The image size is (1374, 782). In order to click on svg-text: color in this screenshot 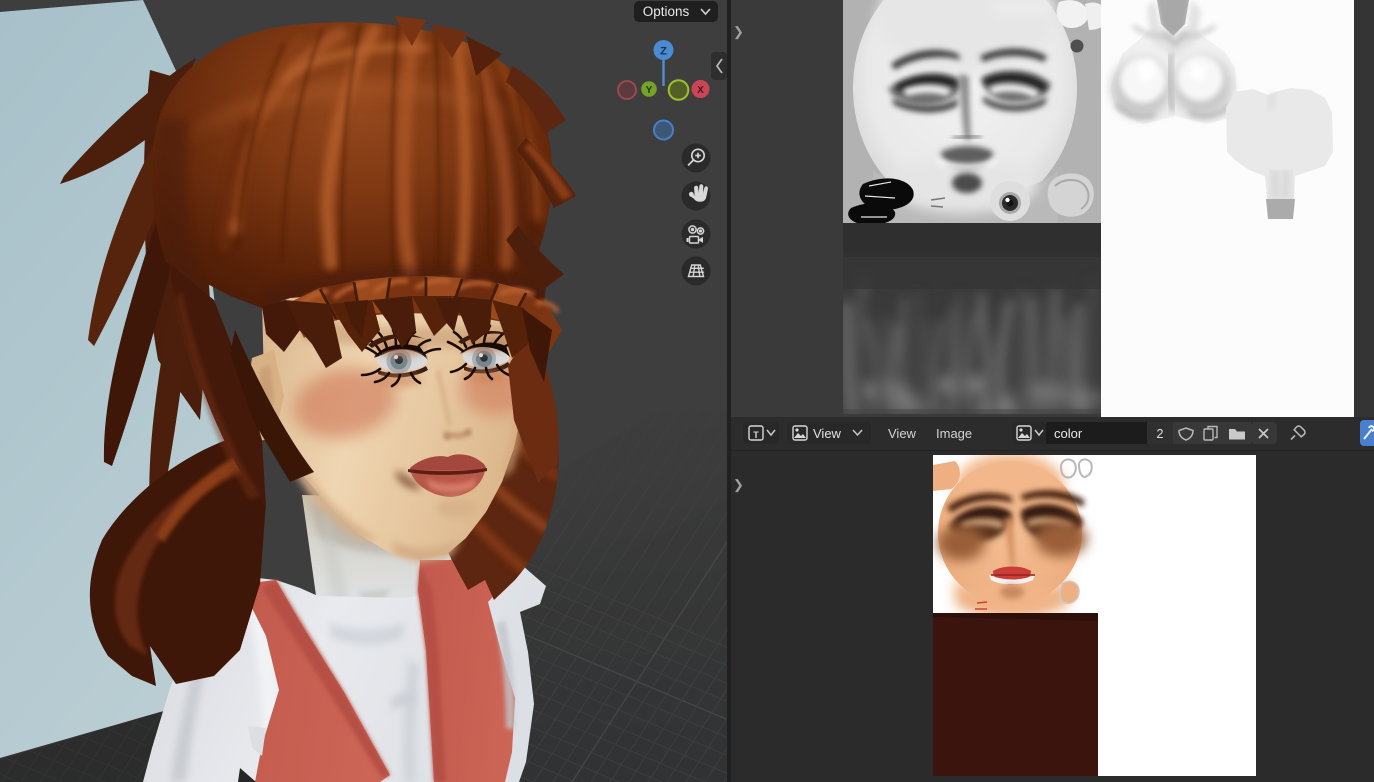, I will do `click(1068, 433)`.